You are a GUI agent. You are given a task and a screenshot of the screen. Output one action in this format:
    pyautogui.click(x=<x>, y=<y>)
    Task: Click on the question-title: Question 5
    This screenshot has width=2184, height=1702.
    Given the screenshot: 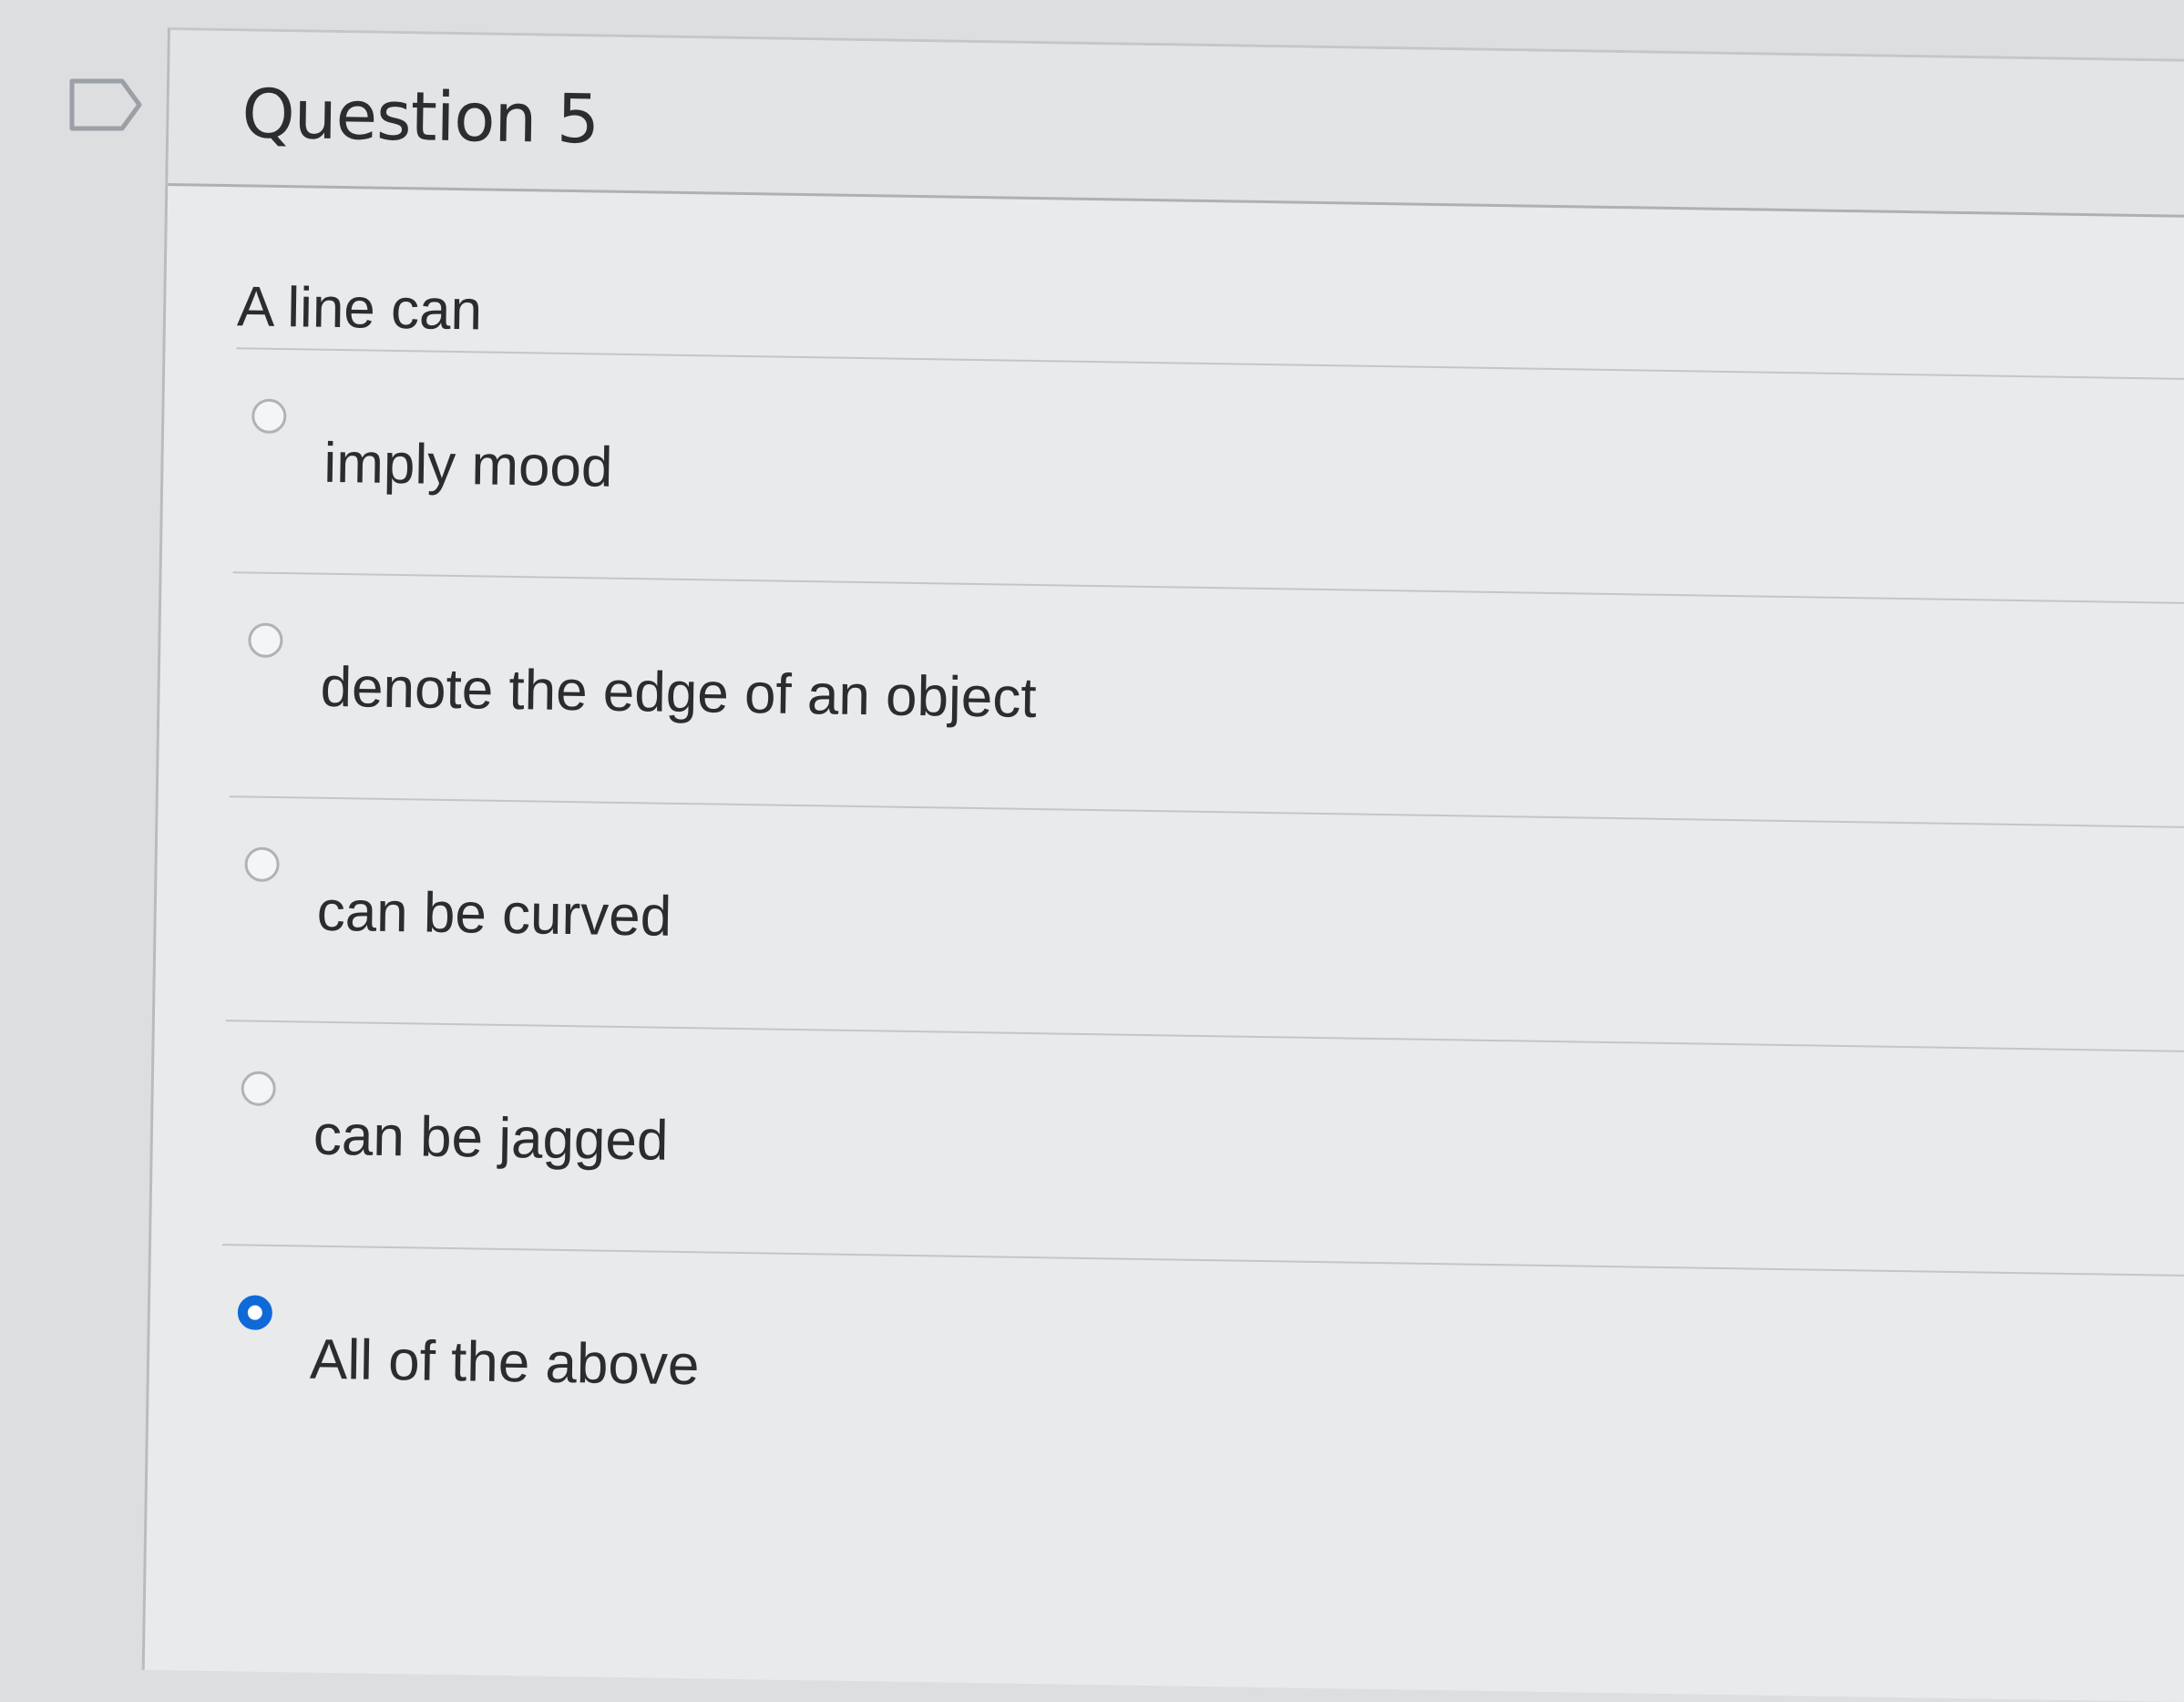 What is the action you would take?
    pyautogui.click(x=420, y=117)
    